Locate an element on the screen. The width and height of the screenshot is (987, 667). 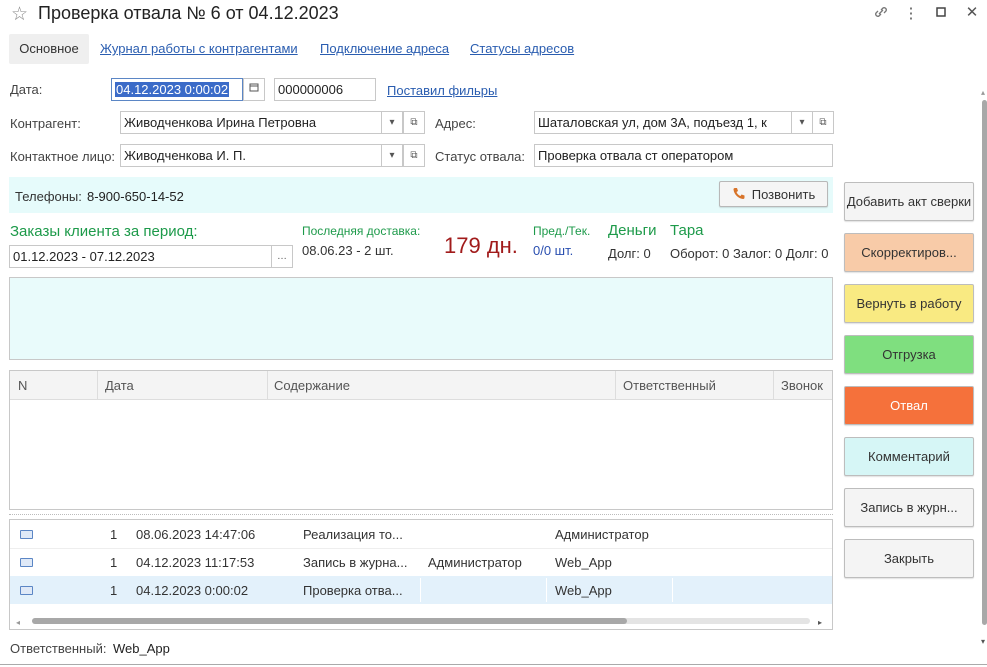
contractor-field: Живодченкова Ирина Петровна is located at coordinates (251, 122).